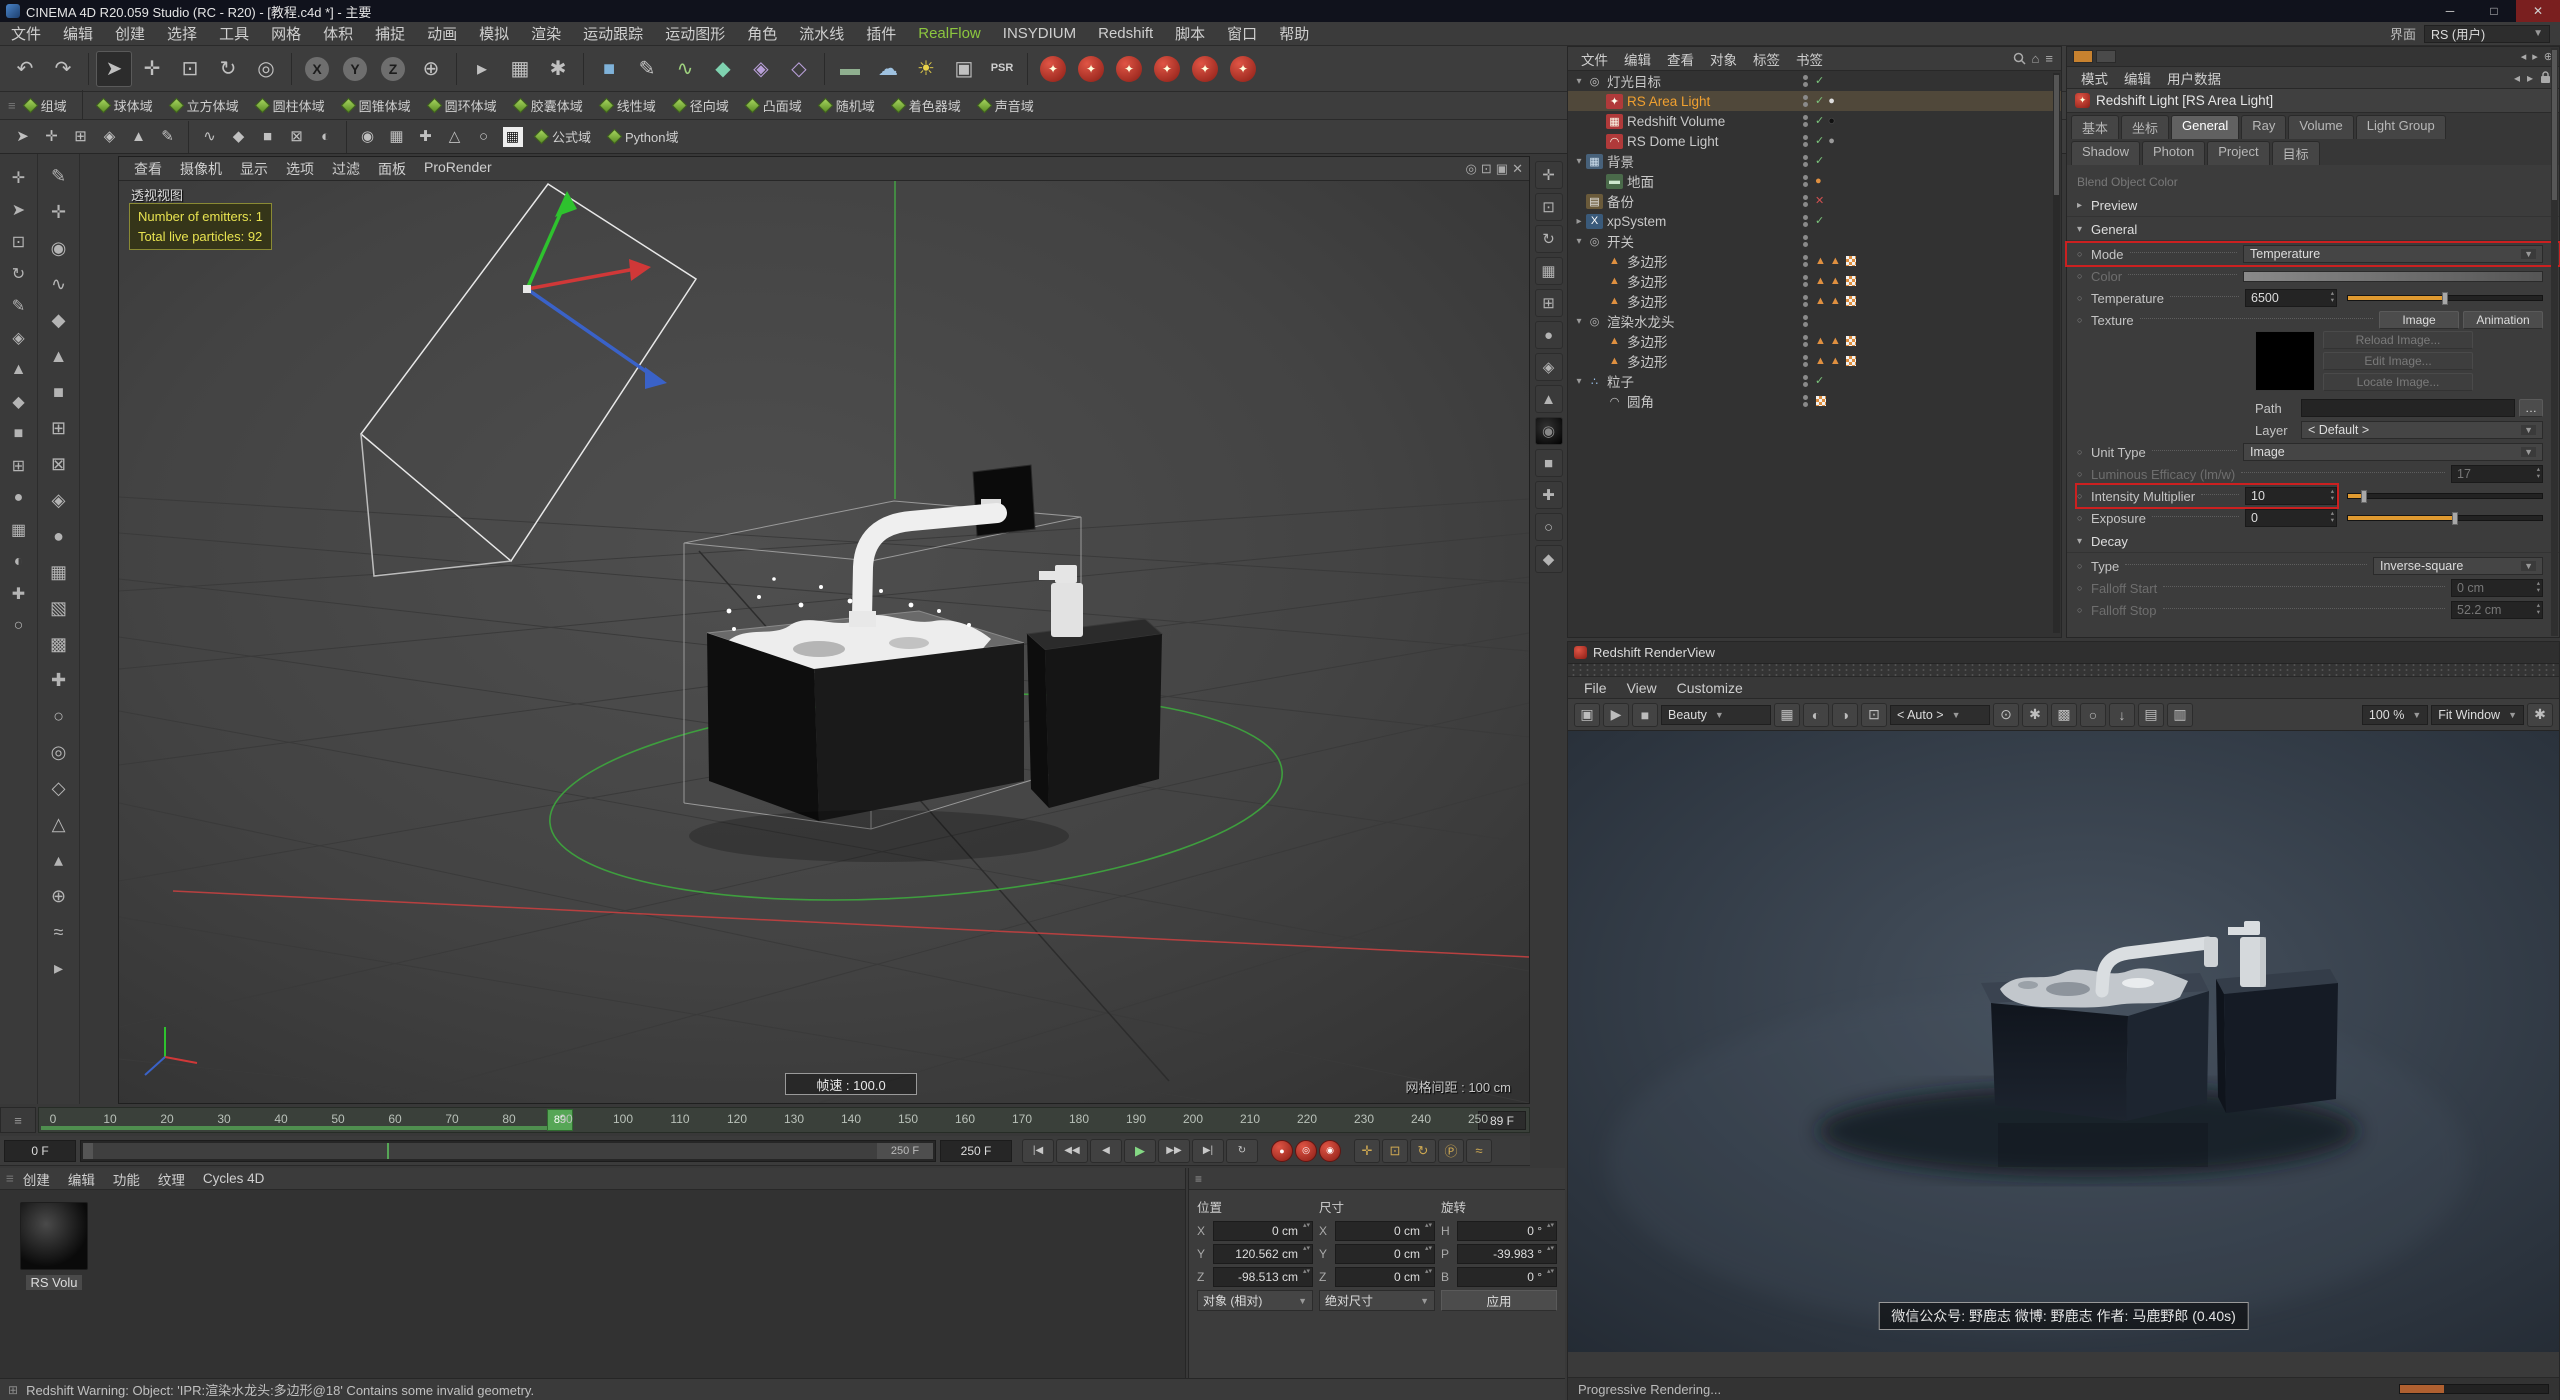 Image resolution: width=2560 pixels, height=1400 pixels. I want to click on side-tool-7-button: ▲, so click(1548, 399).